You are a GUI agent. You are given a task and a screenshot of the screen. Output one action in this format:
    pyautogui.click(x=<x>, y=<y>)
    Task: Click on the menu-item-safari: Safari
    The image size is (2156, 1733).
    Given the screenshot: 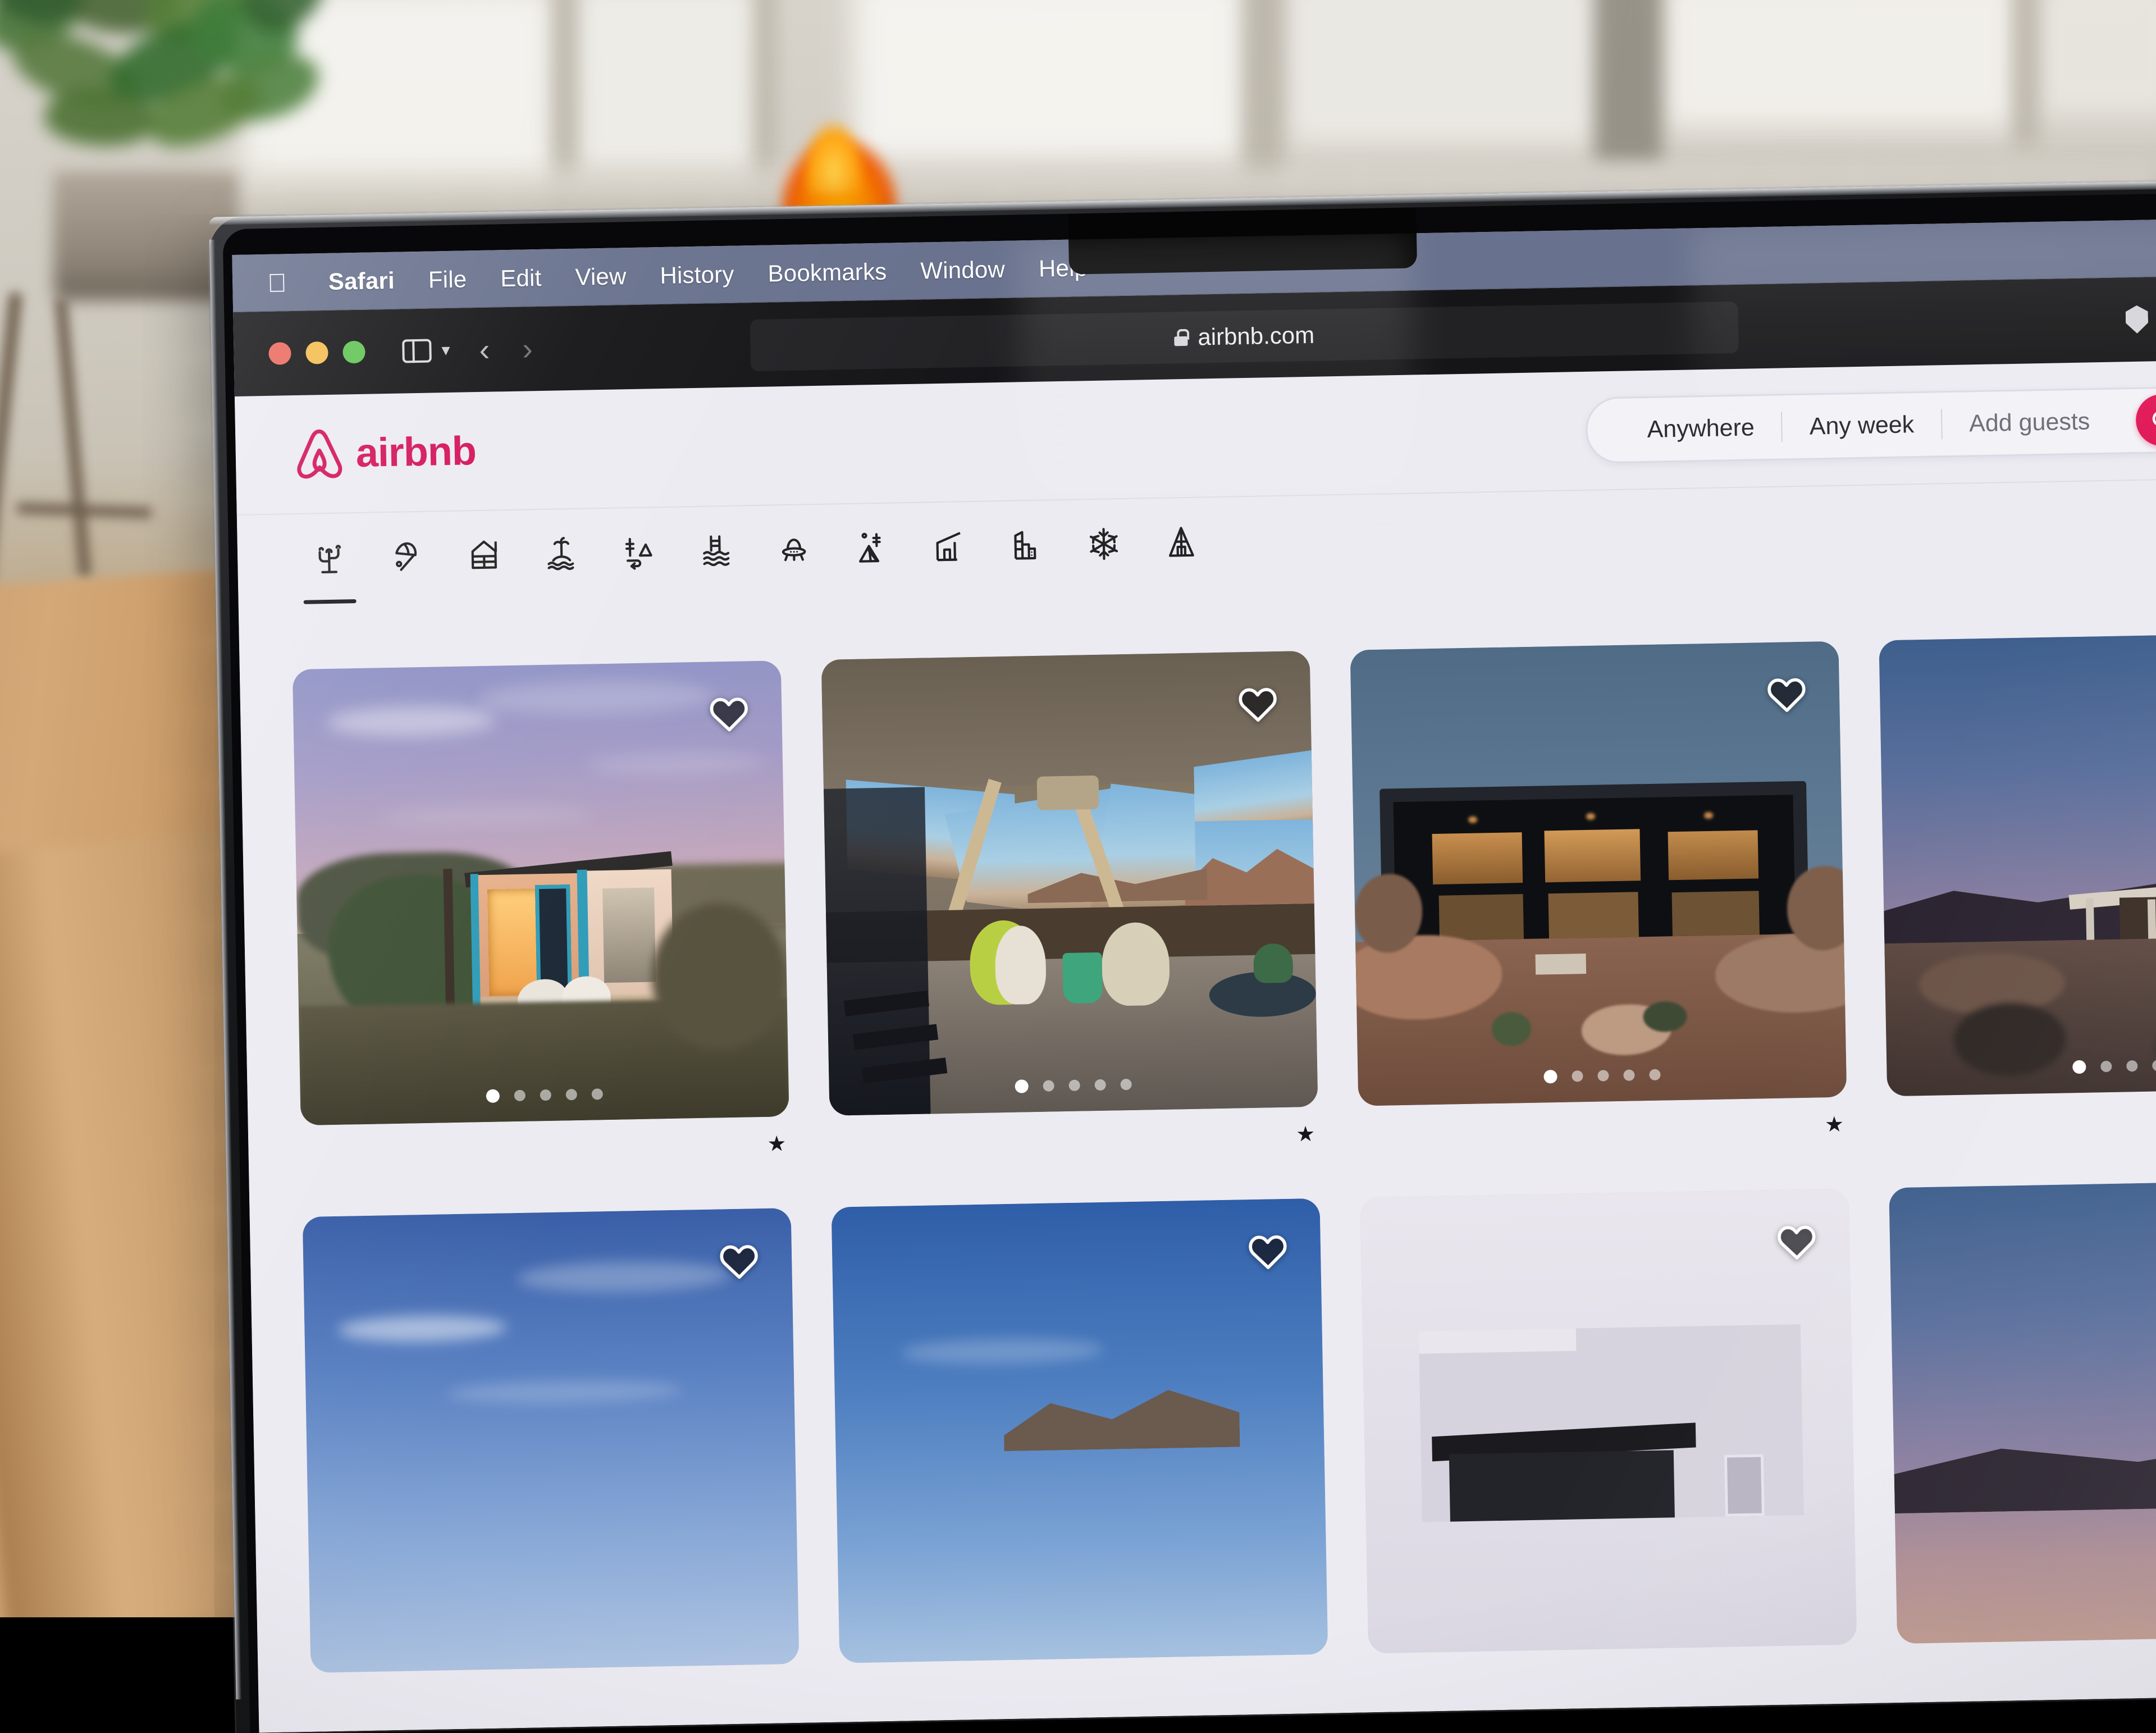 What is the action you would take?
    pyautogui.click(x=361, y=281)
    